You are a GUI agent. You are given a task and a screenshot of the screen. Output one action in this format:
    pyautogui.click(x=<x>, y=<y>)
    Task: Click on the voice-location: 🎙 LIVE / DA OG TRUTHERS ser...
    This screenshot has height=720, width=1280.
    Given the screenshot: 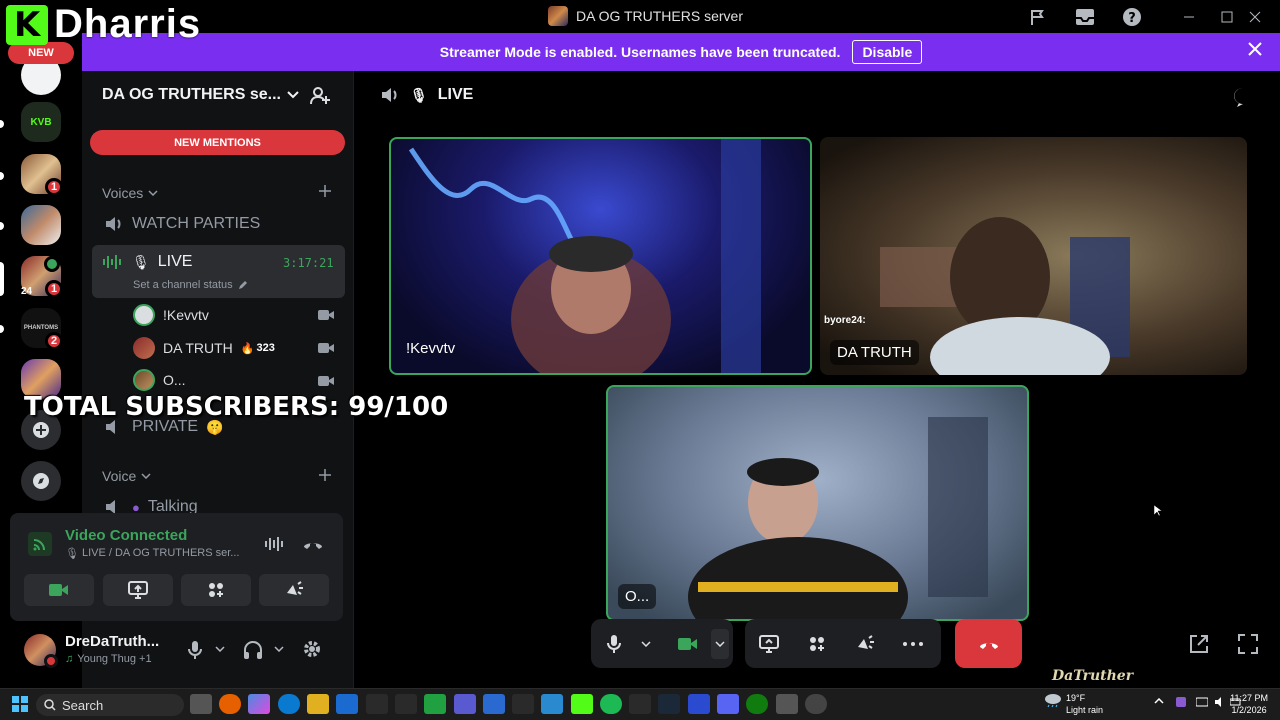 What is the action you would take?
    pyautogui.click(x=152, y=553)
    